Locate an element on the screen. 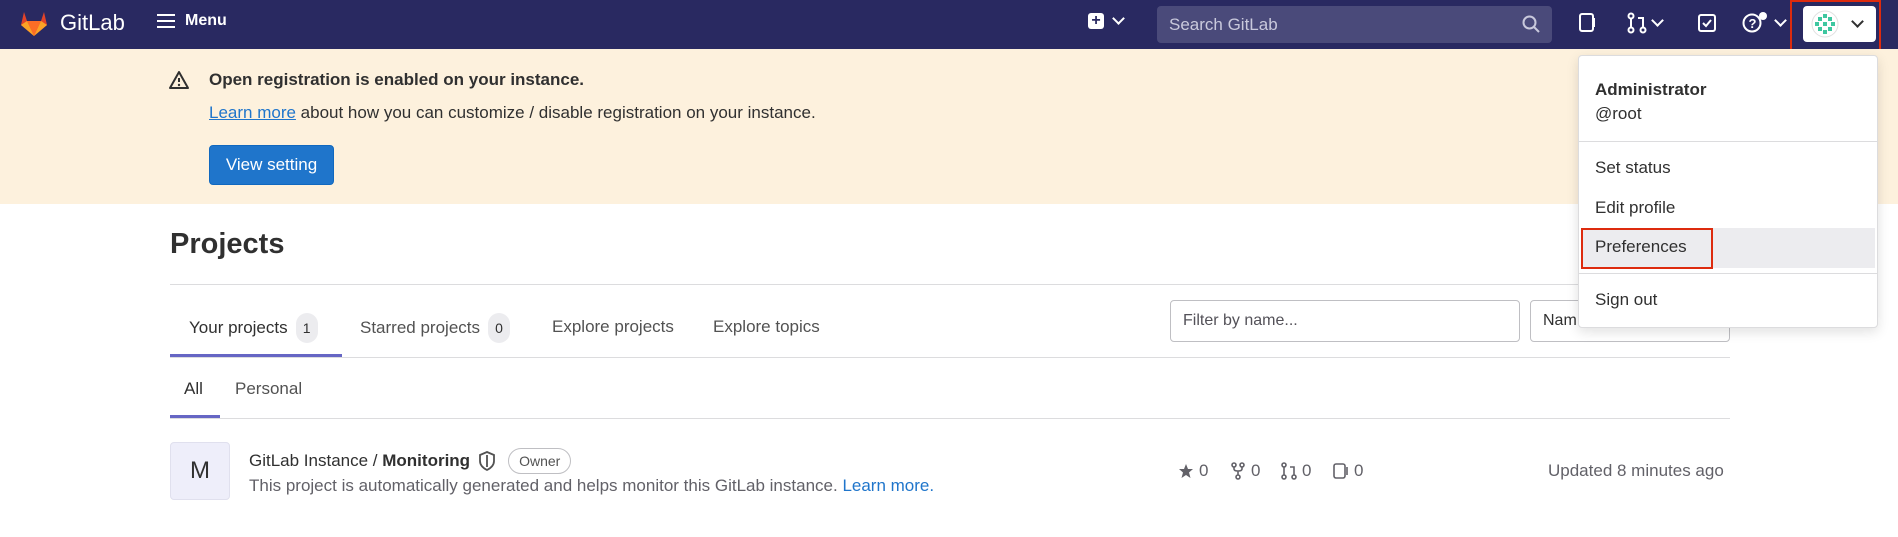 This screenshot has width=1898, height=537. updated-timestamp: Updated 8 minutes ago is located at coordinates (1636, 470).